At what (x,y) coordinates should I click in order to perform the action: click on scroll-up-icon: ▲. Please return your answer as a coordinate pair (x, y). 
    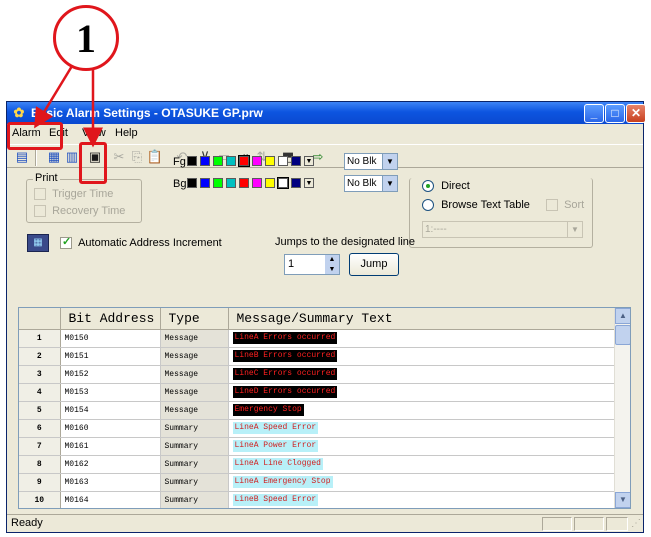
    Looking at the image, I should click on (622, 316).